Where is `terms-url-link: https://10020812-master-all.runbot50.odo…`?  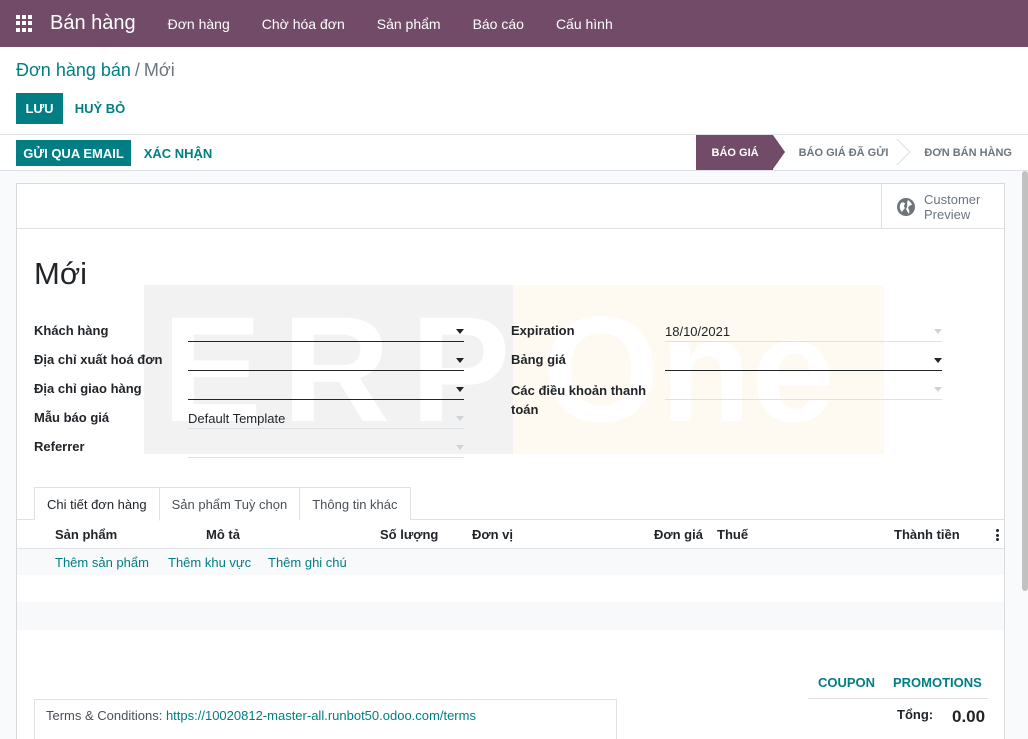 terms-url-link: https://10020812-master-all.runbot50.odo… is located at coordinates (321, 715).